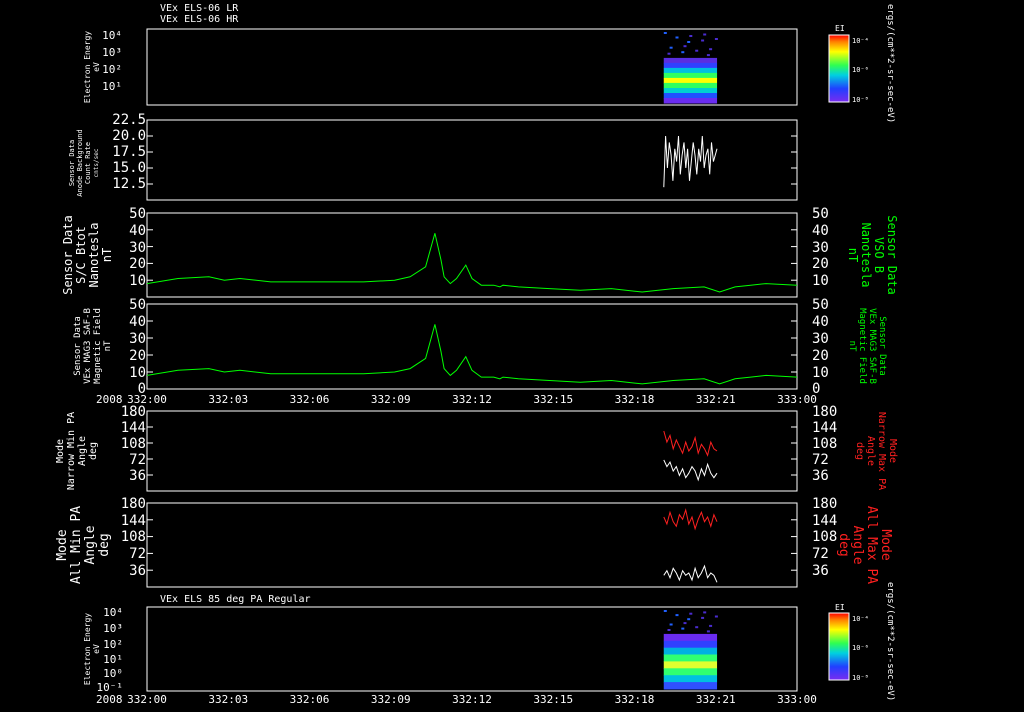 The height and width of the screenshot is (712, 1024). What do you see at coordinates (94, 254) in the screenshot?
I see `ylabel: Nanotesla` at bounding box center [94, 254].